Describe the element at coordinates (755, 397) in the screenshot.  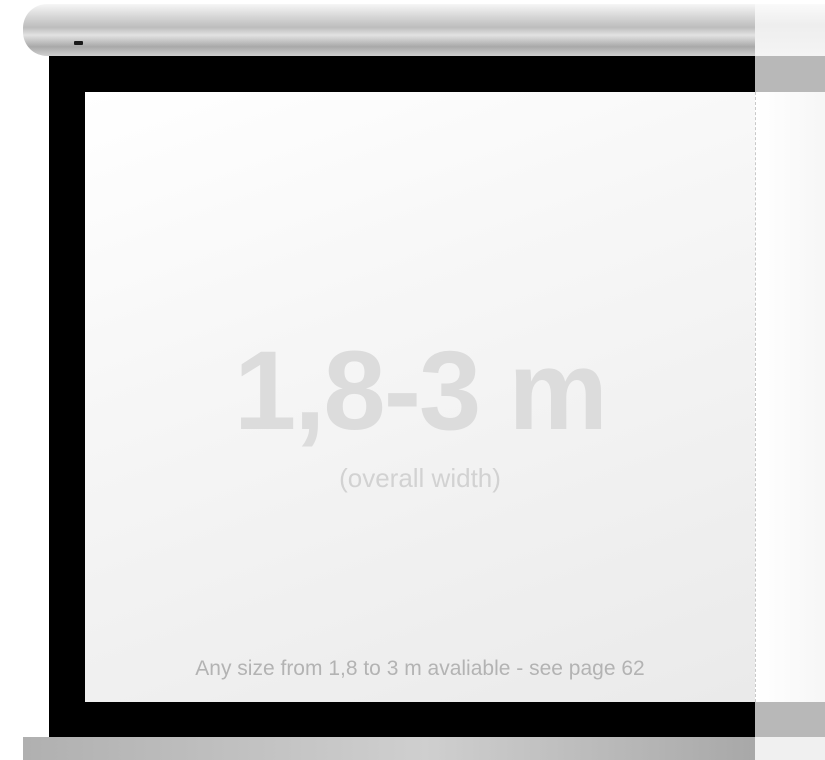
I see `extension-dashed-line` at that location.